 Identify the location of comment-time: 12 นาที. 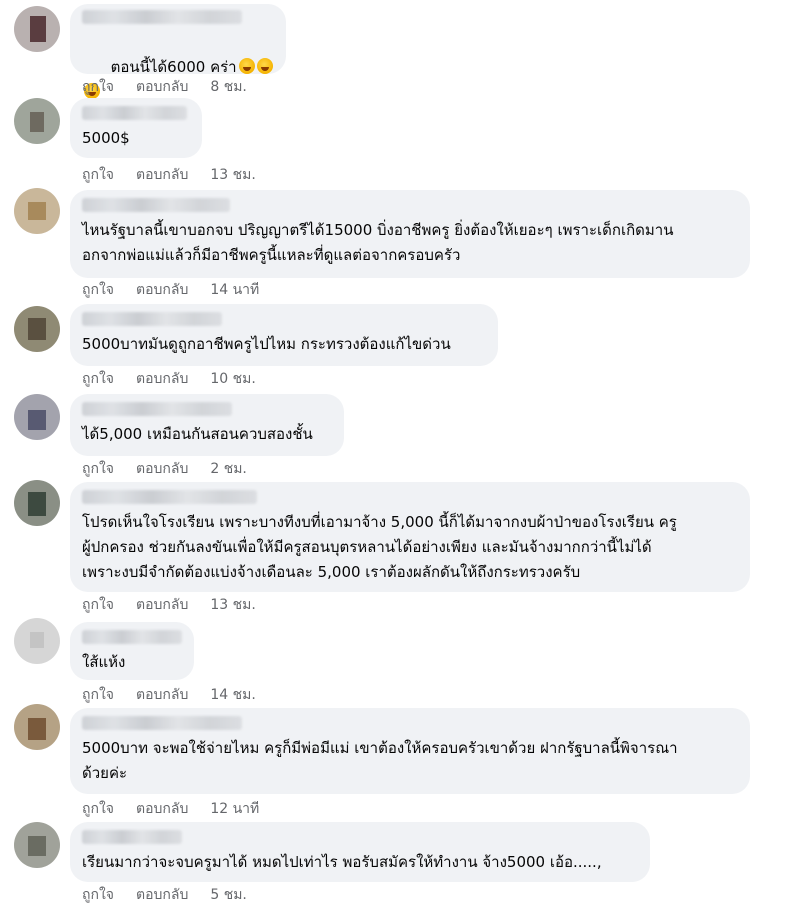
(234, 809).